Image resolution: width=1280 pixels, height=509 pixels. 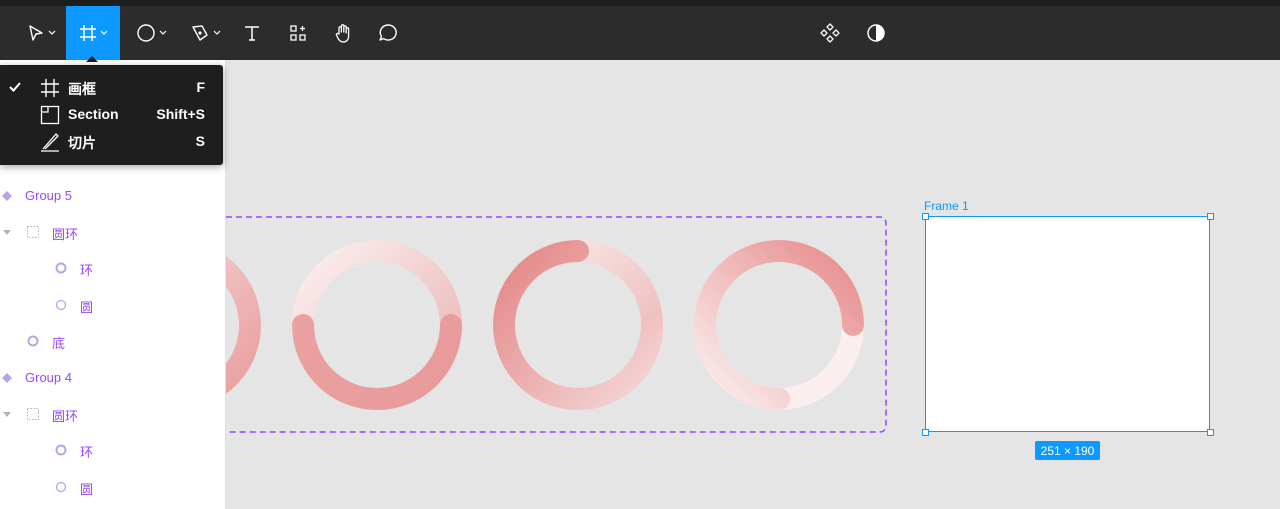 I want to click on menu-caret, so click(x=92, y=59).